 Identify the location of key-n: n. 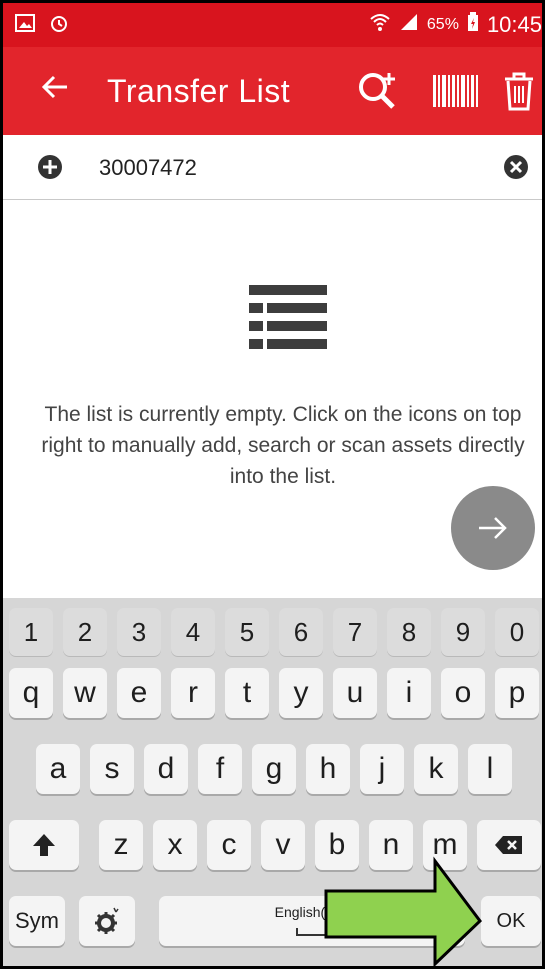
(391, 845).